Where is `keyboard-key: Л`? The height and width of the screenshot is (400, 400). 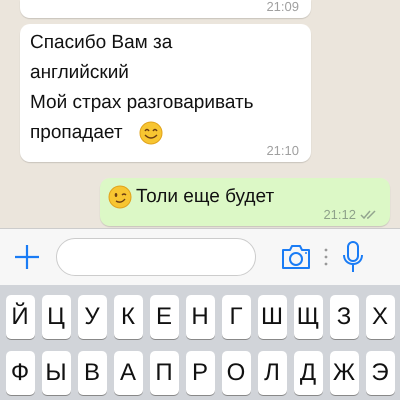
keyboard-key: Л is located at coordinates (272, 373).